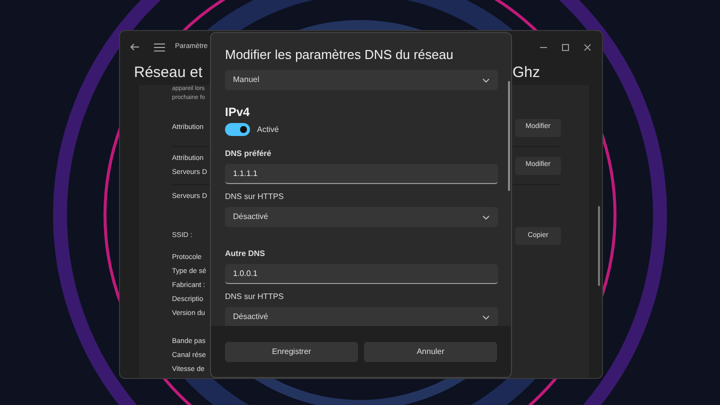  I want to click on maximize-icon, so click(565, 47).